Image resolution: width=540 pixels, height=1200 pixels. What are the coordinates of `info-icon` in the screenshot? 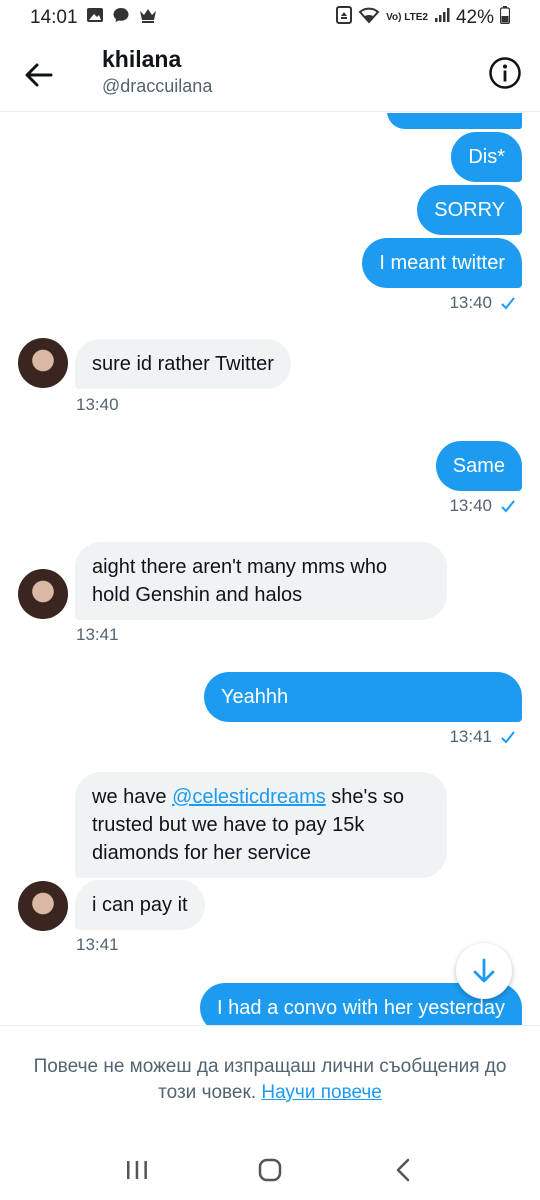 It's located at (505, 73).